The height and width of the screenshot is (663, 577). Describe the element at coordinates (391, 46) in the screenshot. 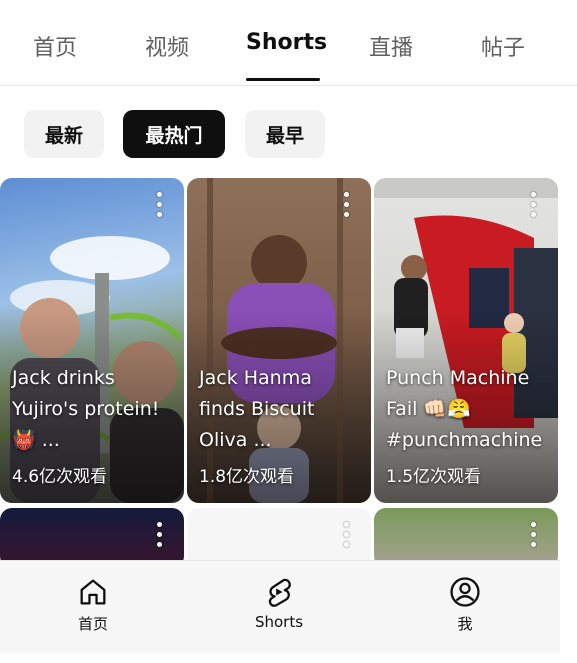

I see `tab-live: 直播` at that location.